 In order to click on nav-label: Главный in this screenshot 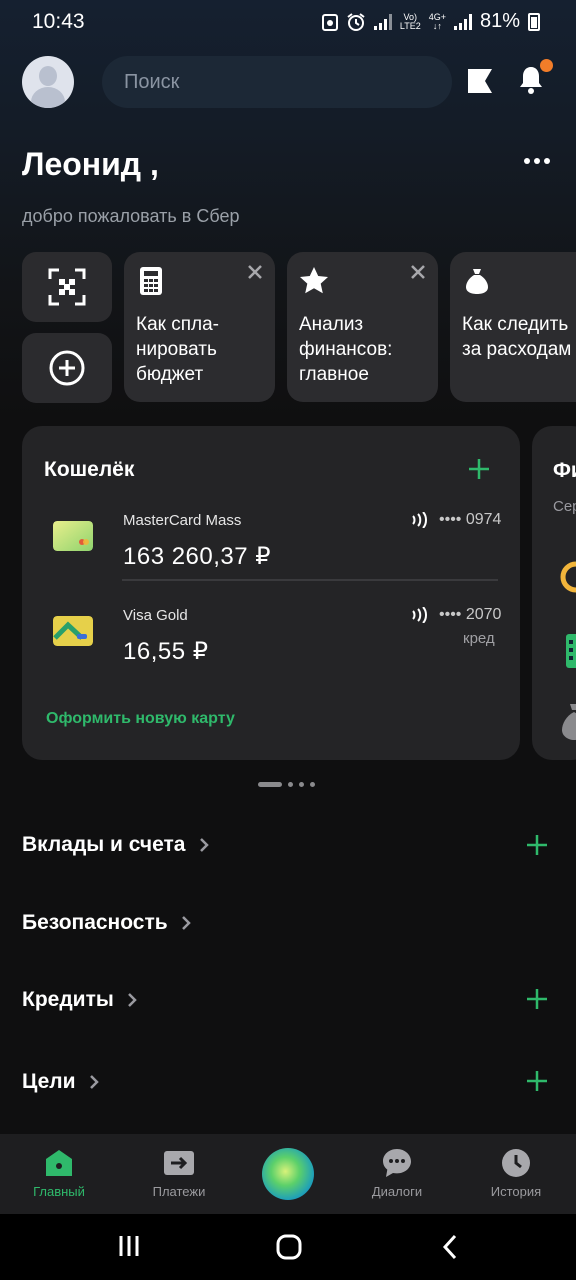, I will do `click(59, 1191)`.